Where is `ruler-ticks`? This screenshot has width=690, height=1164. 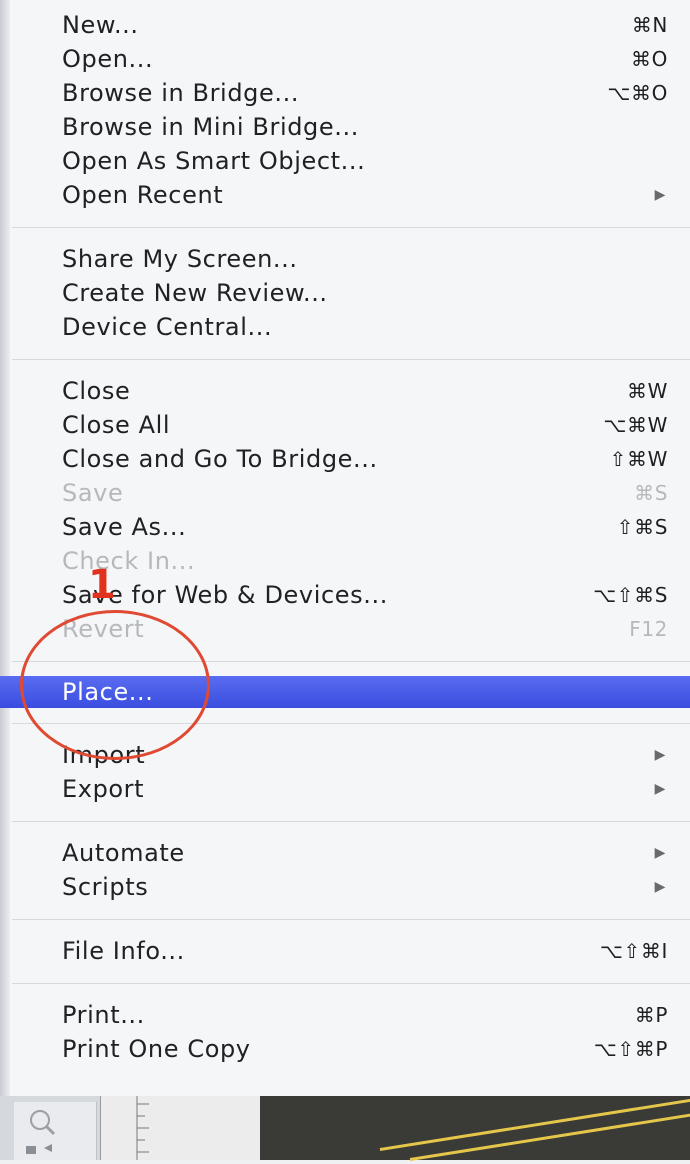
ruler-ticks is located at coordinates (142, 1128).